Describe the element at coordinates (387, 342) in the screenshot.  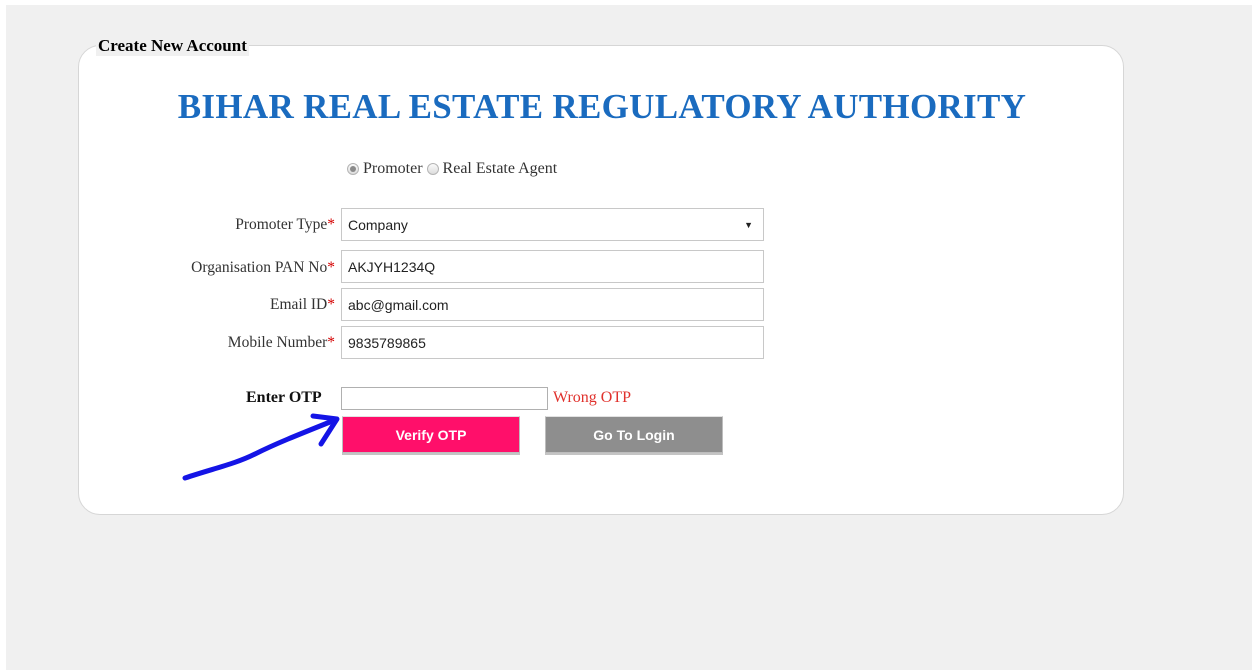
I see `mobile-value: 9835789865` at that location.